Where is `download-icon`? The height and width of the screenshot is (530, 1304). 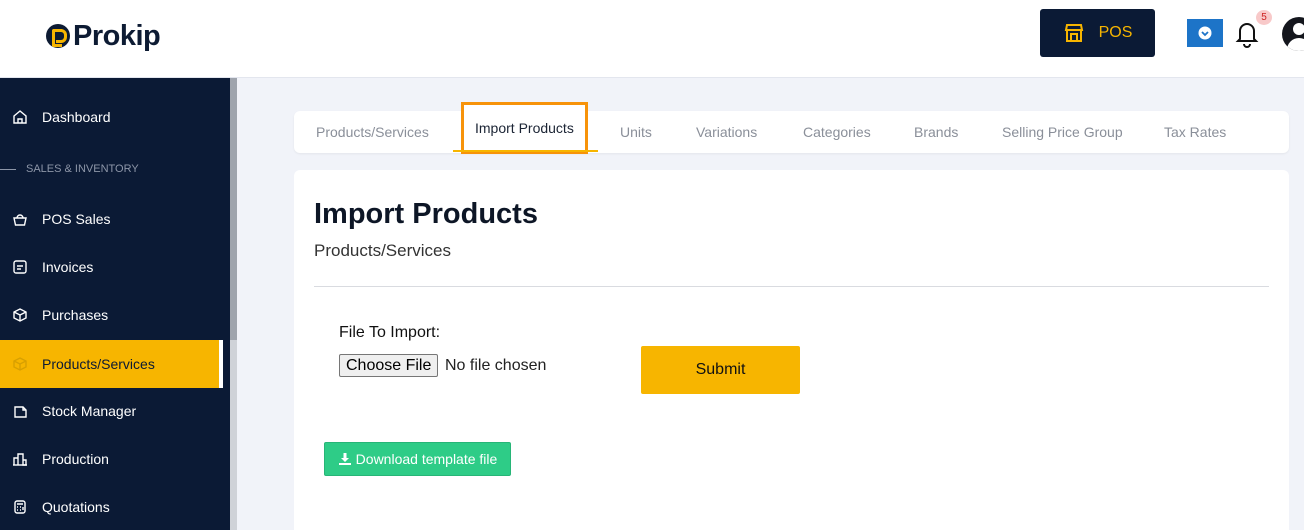
download-icon is located at coordinates (344, 459).